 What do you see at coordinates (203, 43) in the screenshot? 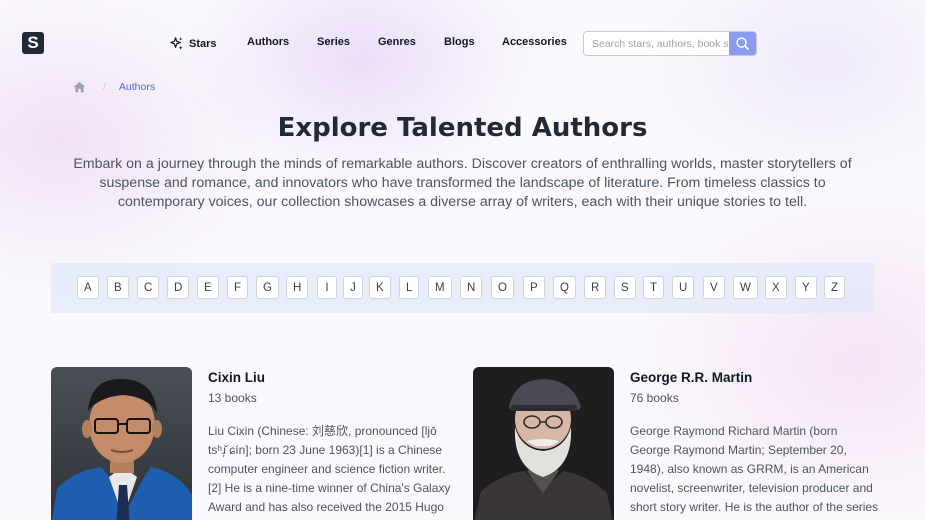
I see `nav-stars-label: Stars` at bounding box center [203, 43].